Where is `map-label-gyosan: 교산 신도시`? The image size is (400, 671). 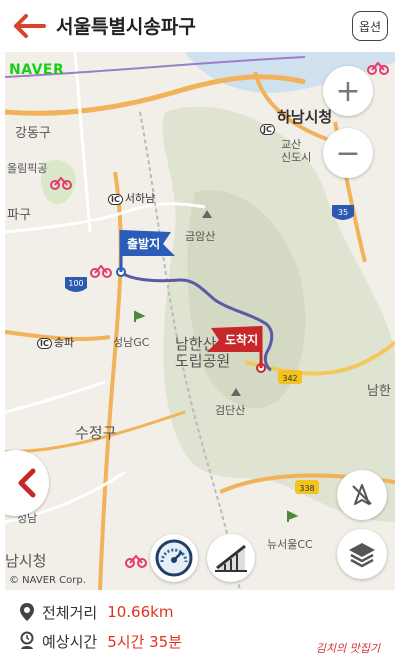
map-label-gyosan: 교산 신도시 is located at coordinates (296, 151).